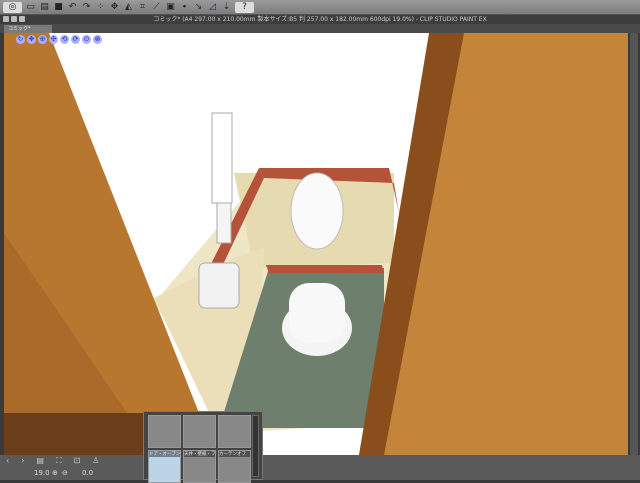 Image resolution: width=640 pixels, height=483 pixels. I want to click on snap-ruler-icon: ↘, so click(198, 7).